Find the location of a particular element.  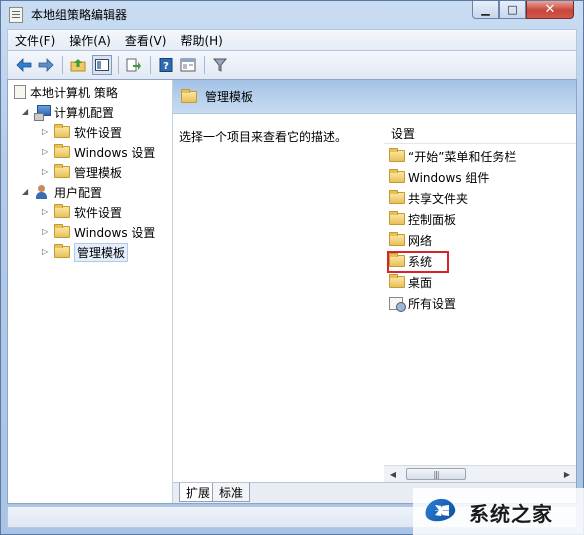

list-item-network: 网络 is located at coordinates (410, 240).